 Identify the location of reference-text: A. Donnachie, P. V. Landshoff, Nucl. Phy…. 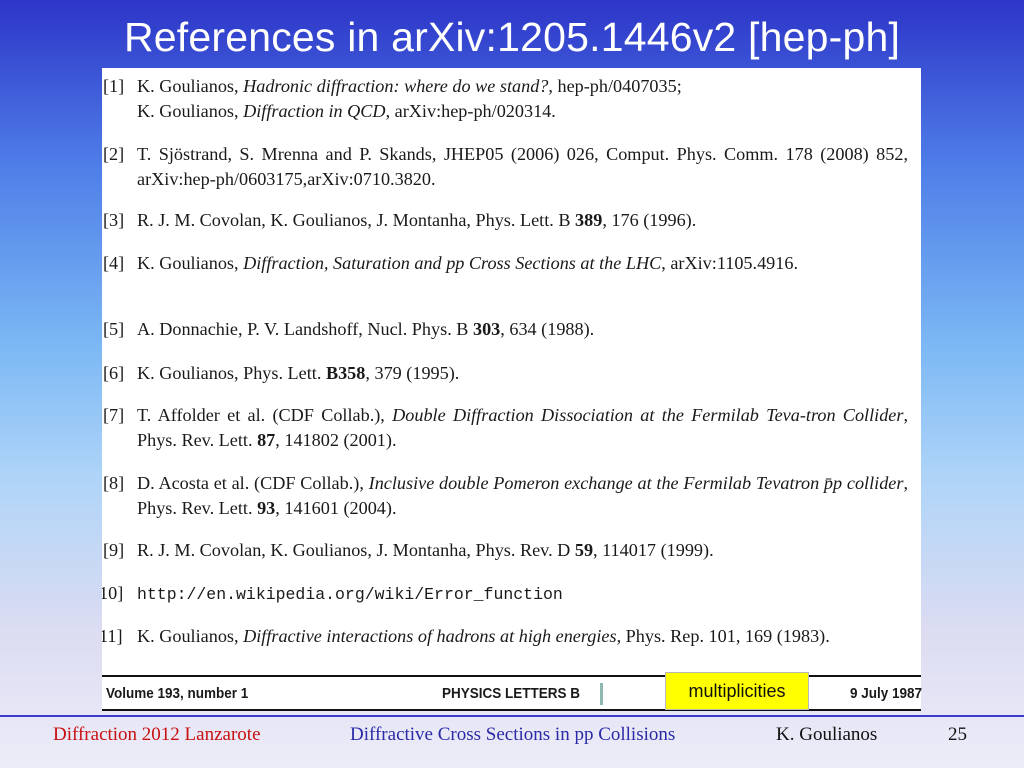
(522, 329).